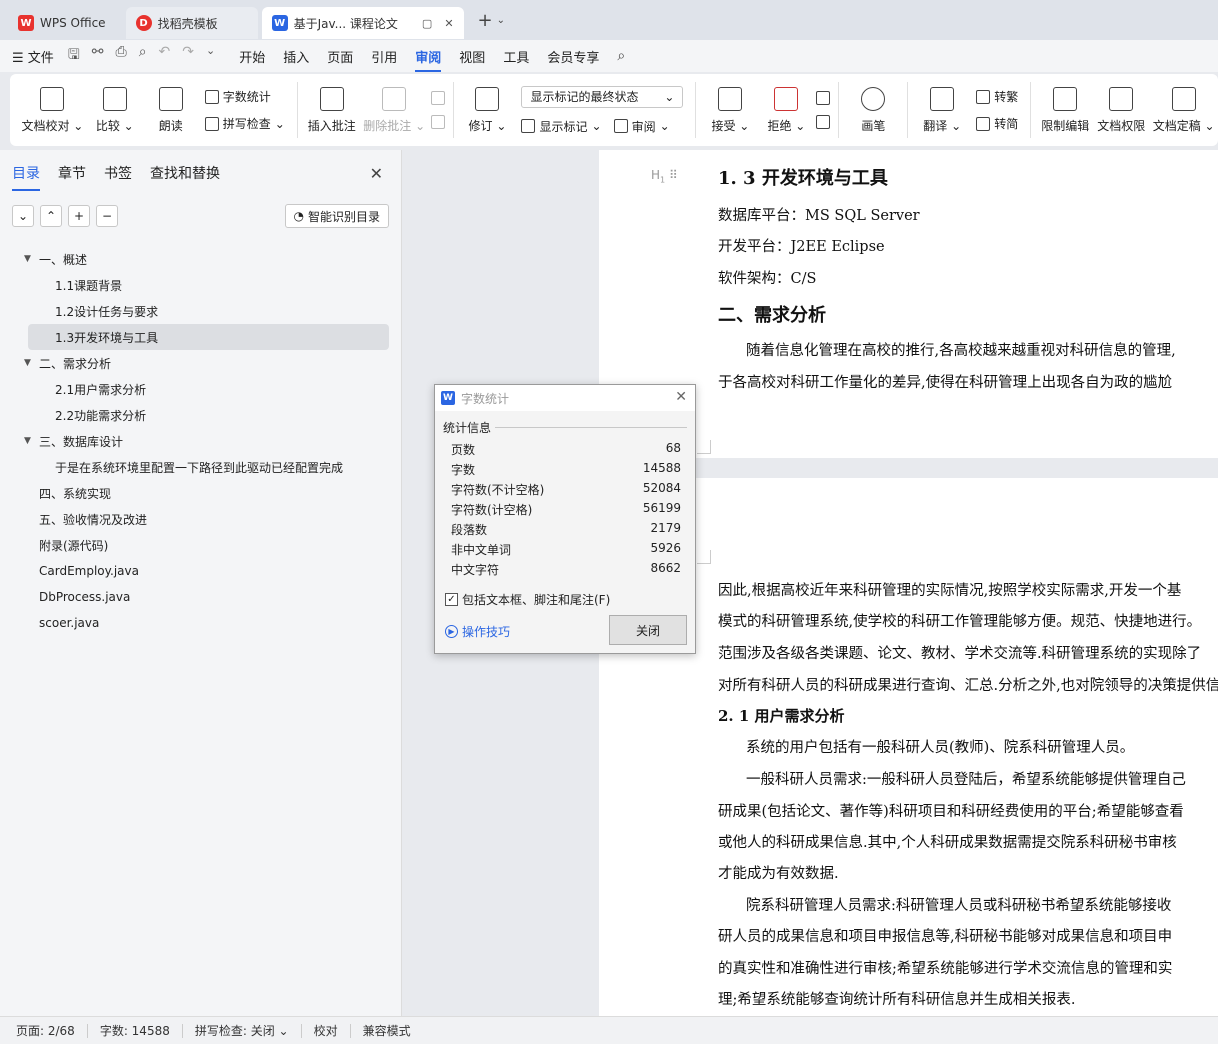 The image size is (1218, 1044). I want to click on checkbox-checked-icon: ✓, so click(451, 599).